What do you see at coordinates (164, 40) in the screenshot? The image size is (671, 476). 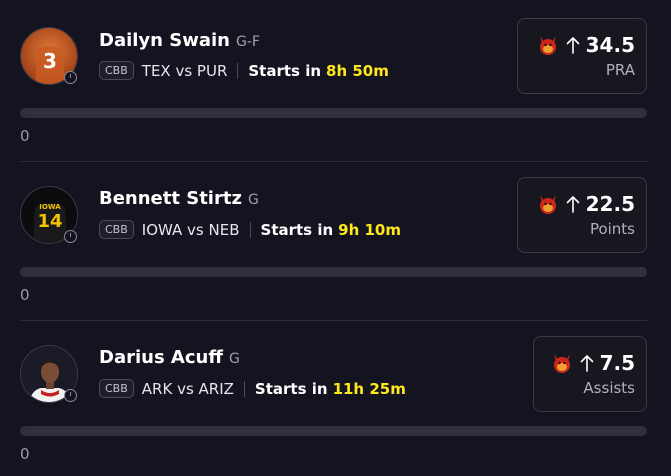 I see `player-name: Dailyn Swain` at bounding box center [164, 40].